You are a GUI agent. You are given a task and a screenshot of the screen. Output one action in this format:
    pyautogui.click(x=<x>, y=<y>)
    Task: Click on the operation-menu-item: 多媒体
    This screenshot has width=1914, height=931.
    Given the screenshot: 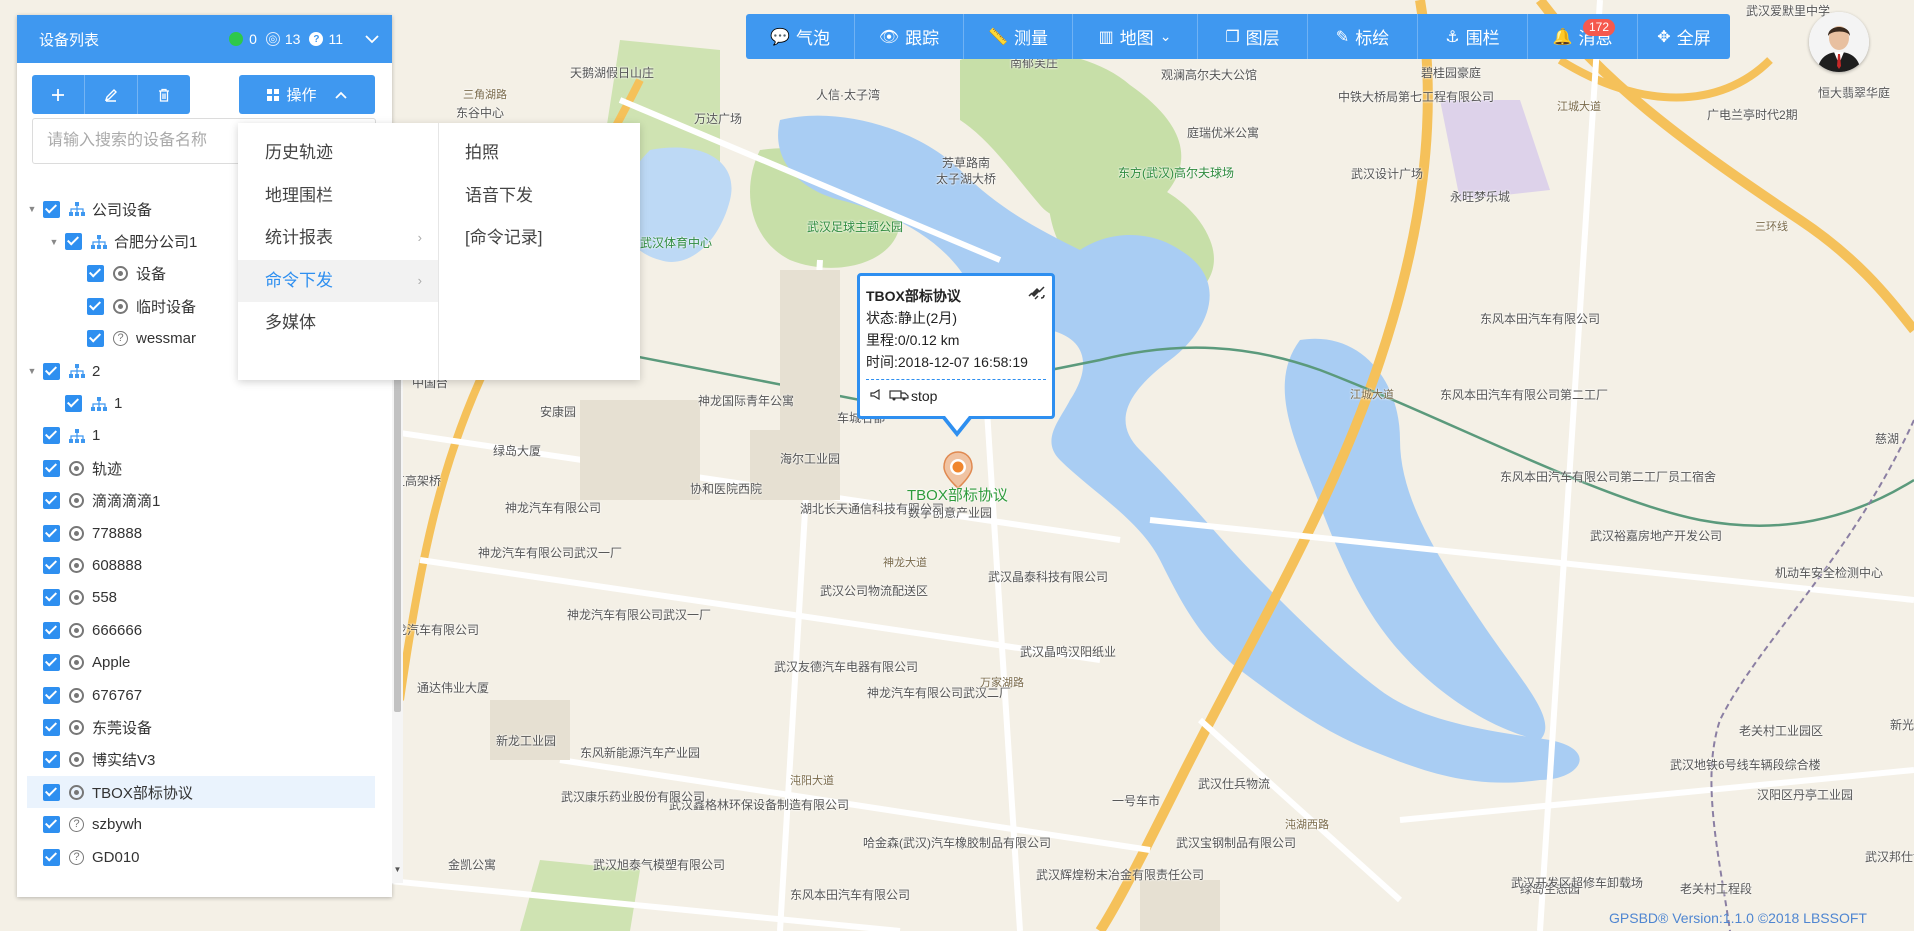 What is the action you would take?
    pyautogui.click(x=338, y=323)
    